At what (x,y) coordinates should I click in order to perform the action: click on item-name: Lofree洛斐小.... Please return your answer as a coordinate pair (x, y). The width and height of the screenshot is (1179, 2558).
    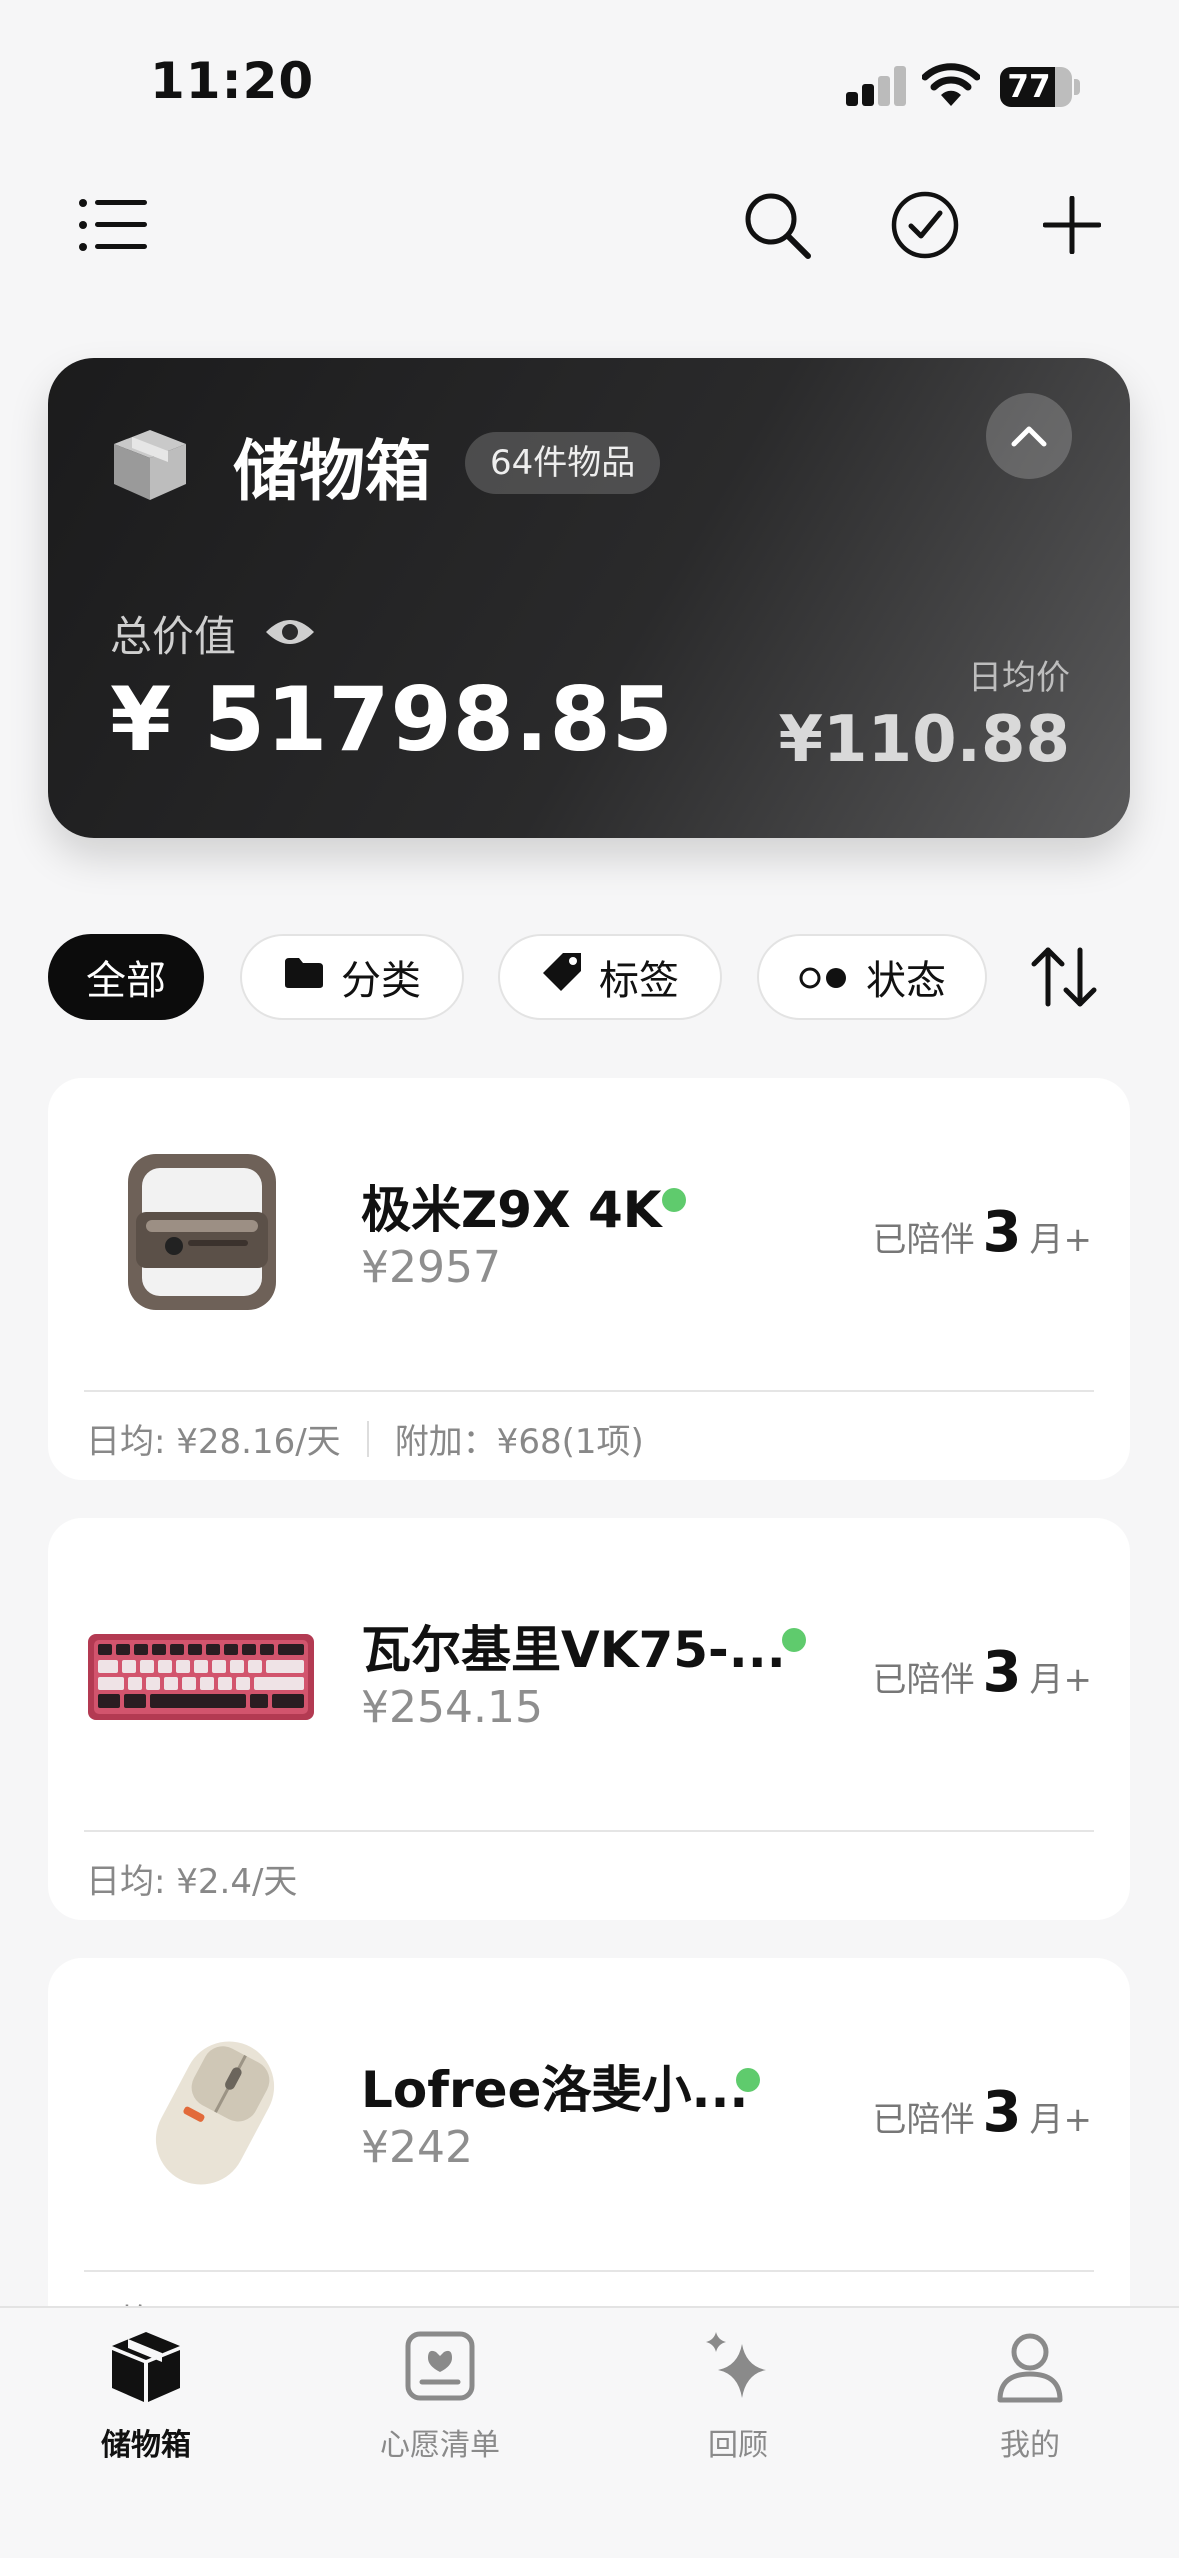
    Looking at the image, I should click on (555, 2090).